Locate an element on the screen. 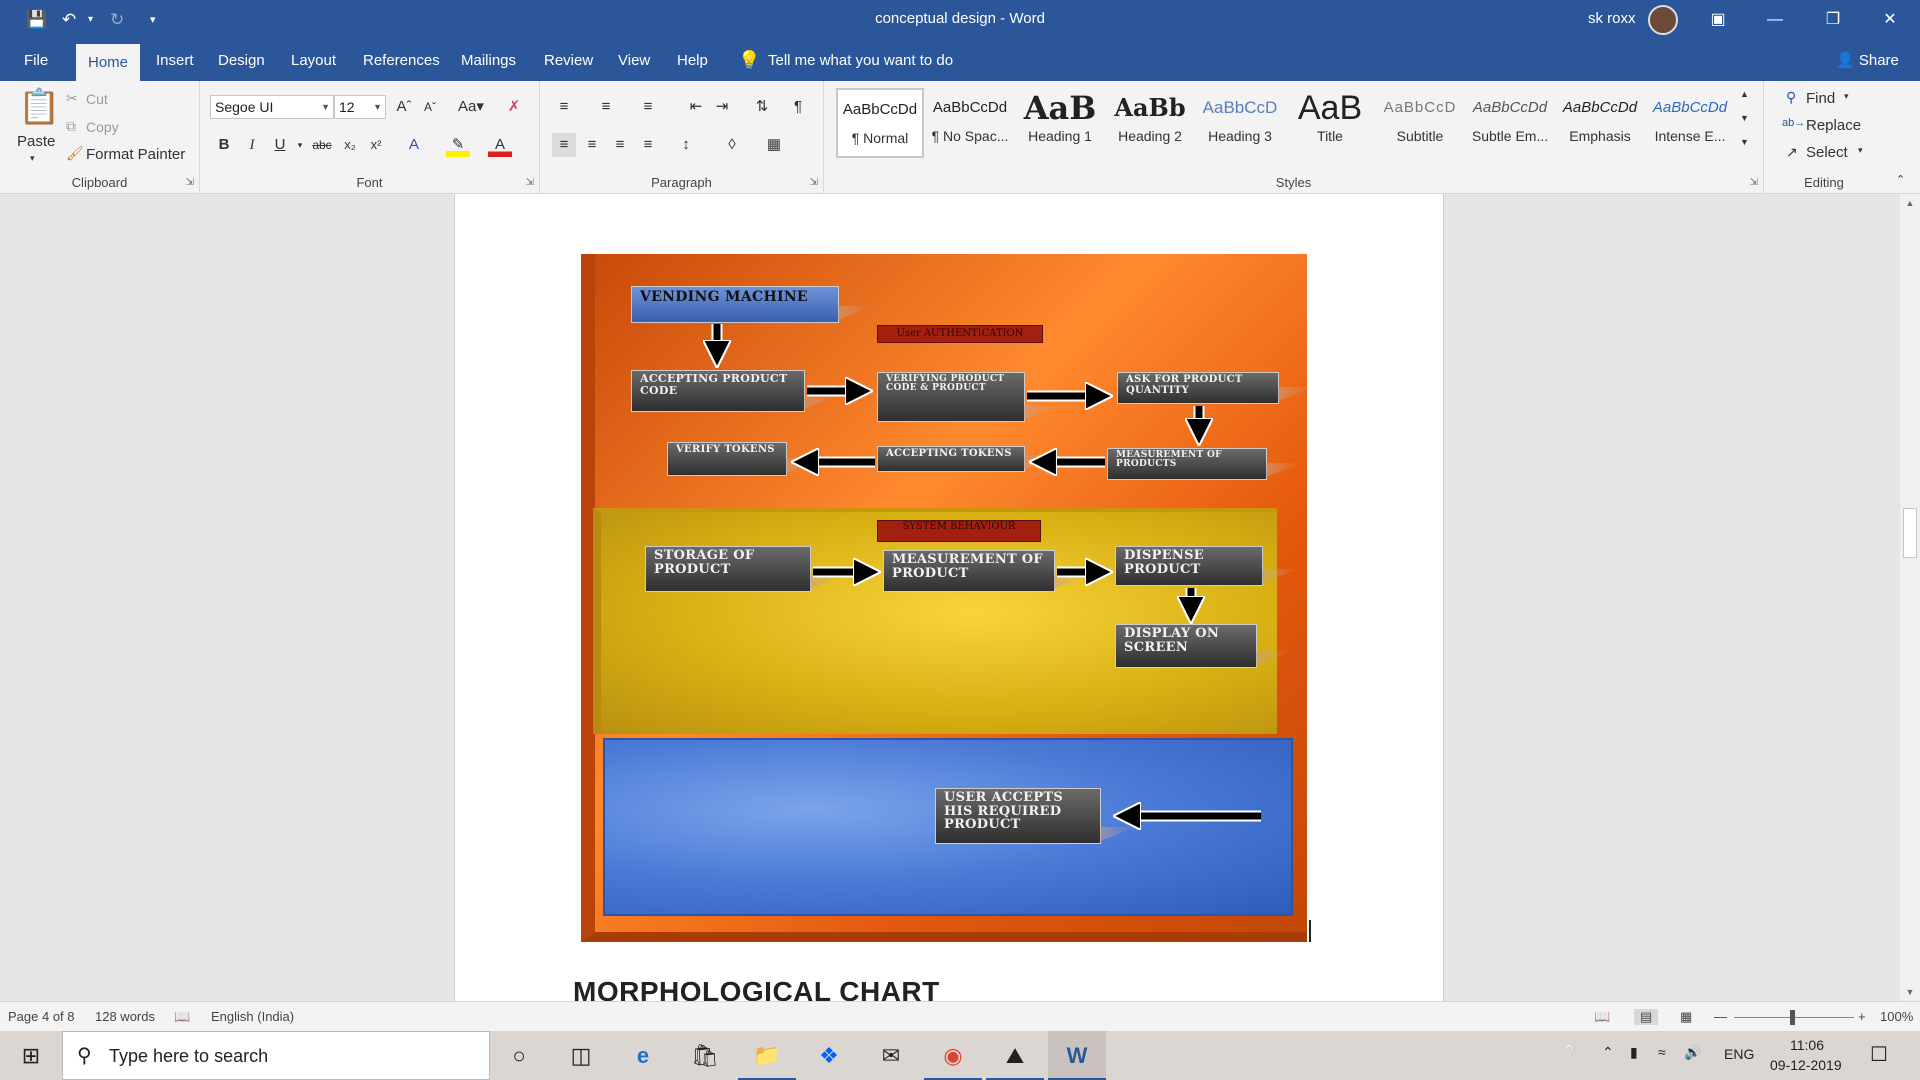 The width and height of the screenshot is (1920, 1080). style-heading-2: AaBb Heading 2 is located at coordinates (1150, 123).